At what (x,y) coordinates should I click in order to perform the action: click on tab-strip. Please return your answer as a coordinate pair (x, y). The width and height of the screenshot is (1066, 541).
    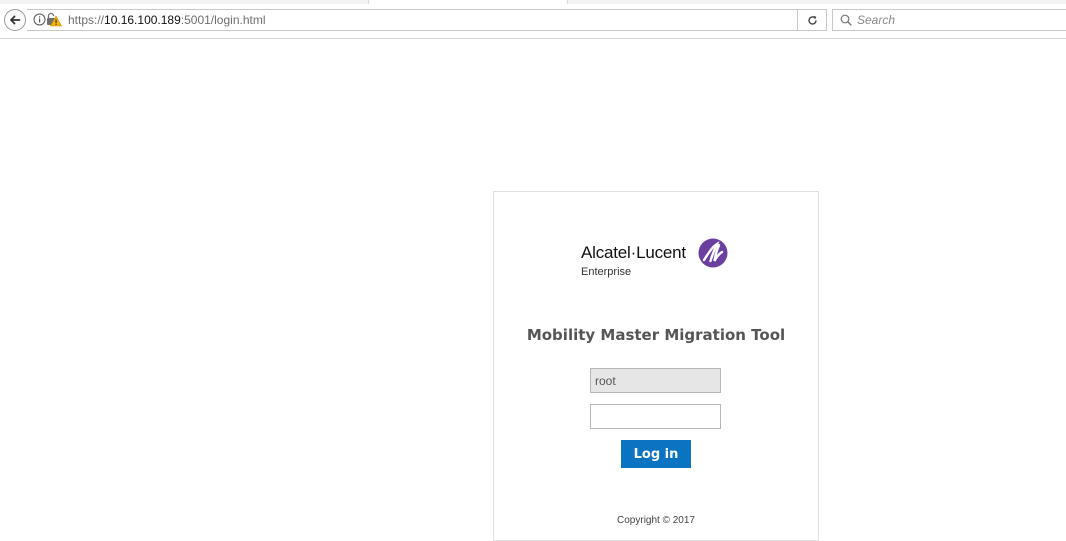
    Looking at the image, I should click on (533, 2).